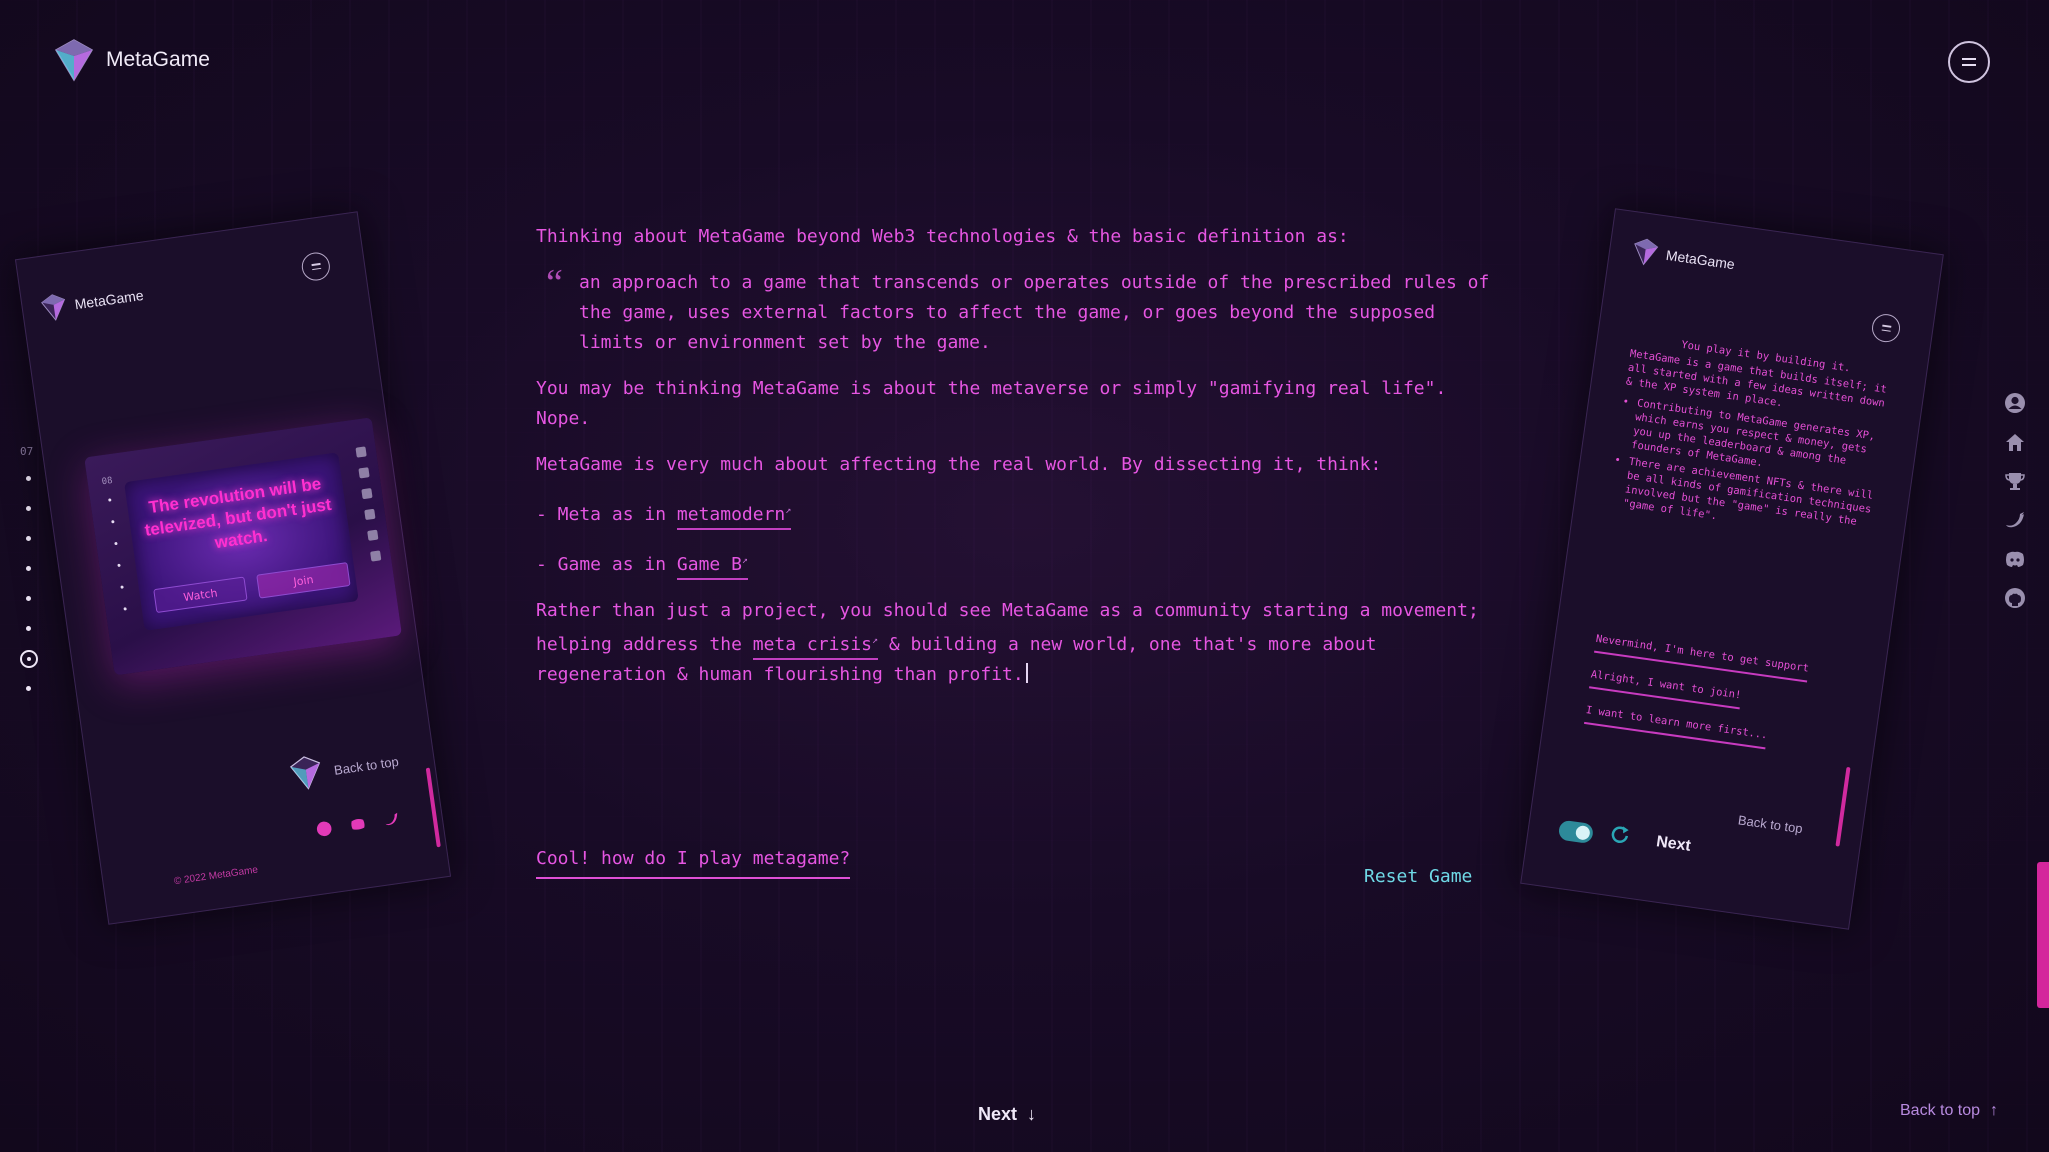 The height and width of the screenshot is (1152, 2049). Describe the element at coordinates (29, 659) in the screenshot. I see `section-dot-active` at that location.